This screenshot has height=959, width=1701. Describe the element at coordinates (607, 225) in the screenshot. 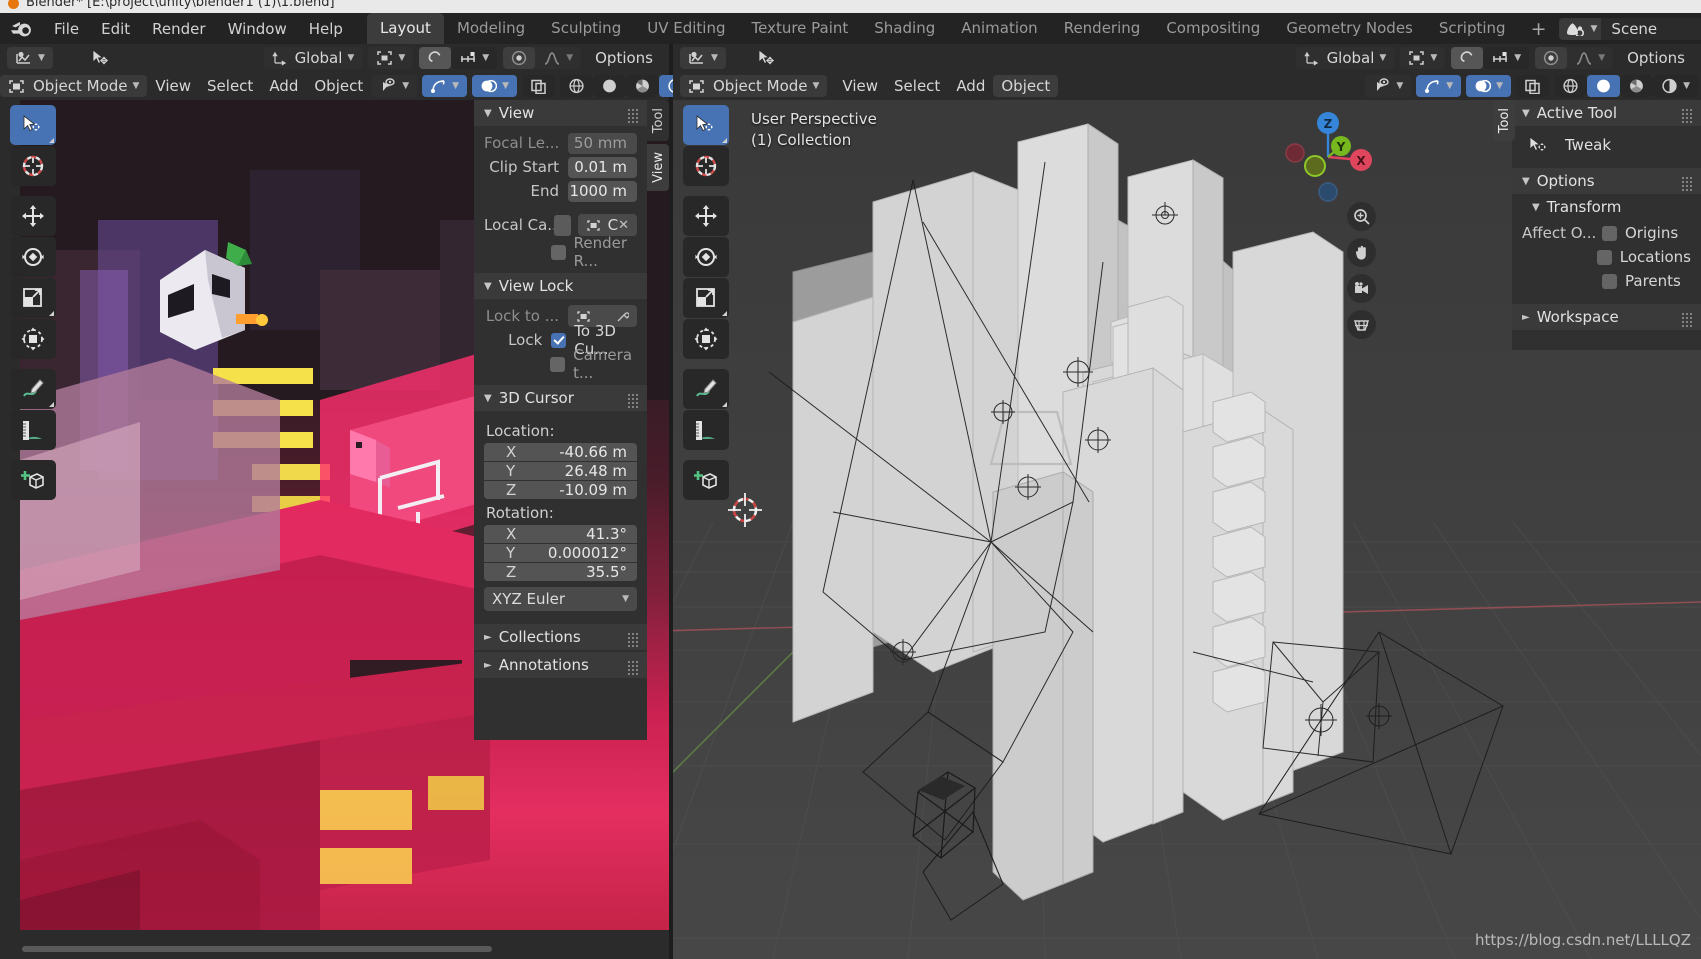

I see `local-camera-field: C ✕` at that location.